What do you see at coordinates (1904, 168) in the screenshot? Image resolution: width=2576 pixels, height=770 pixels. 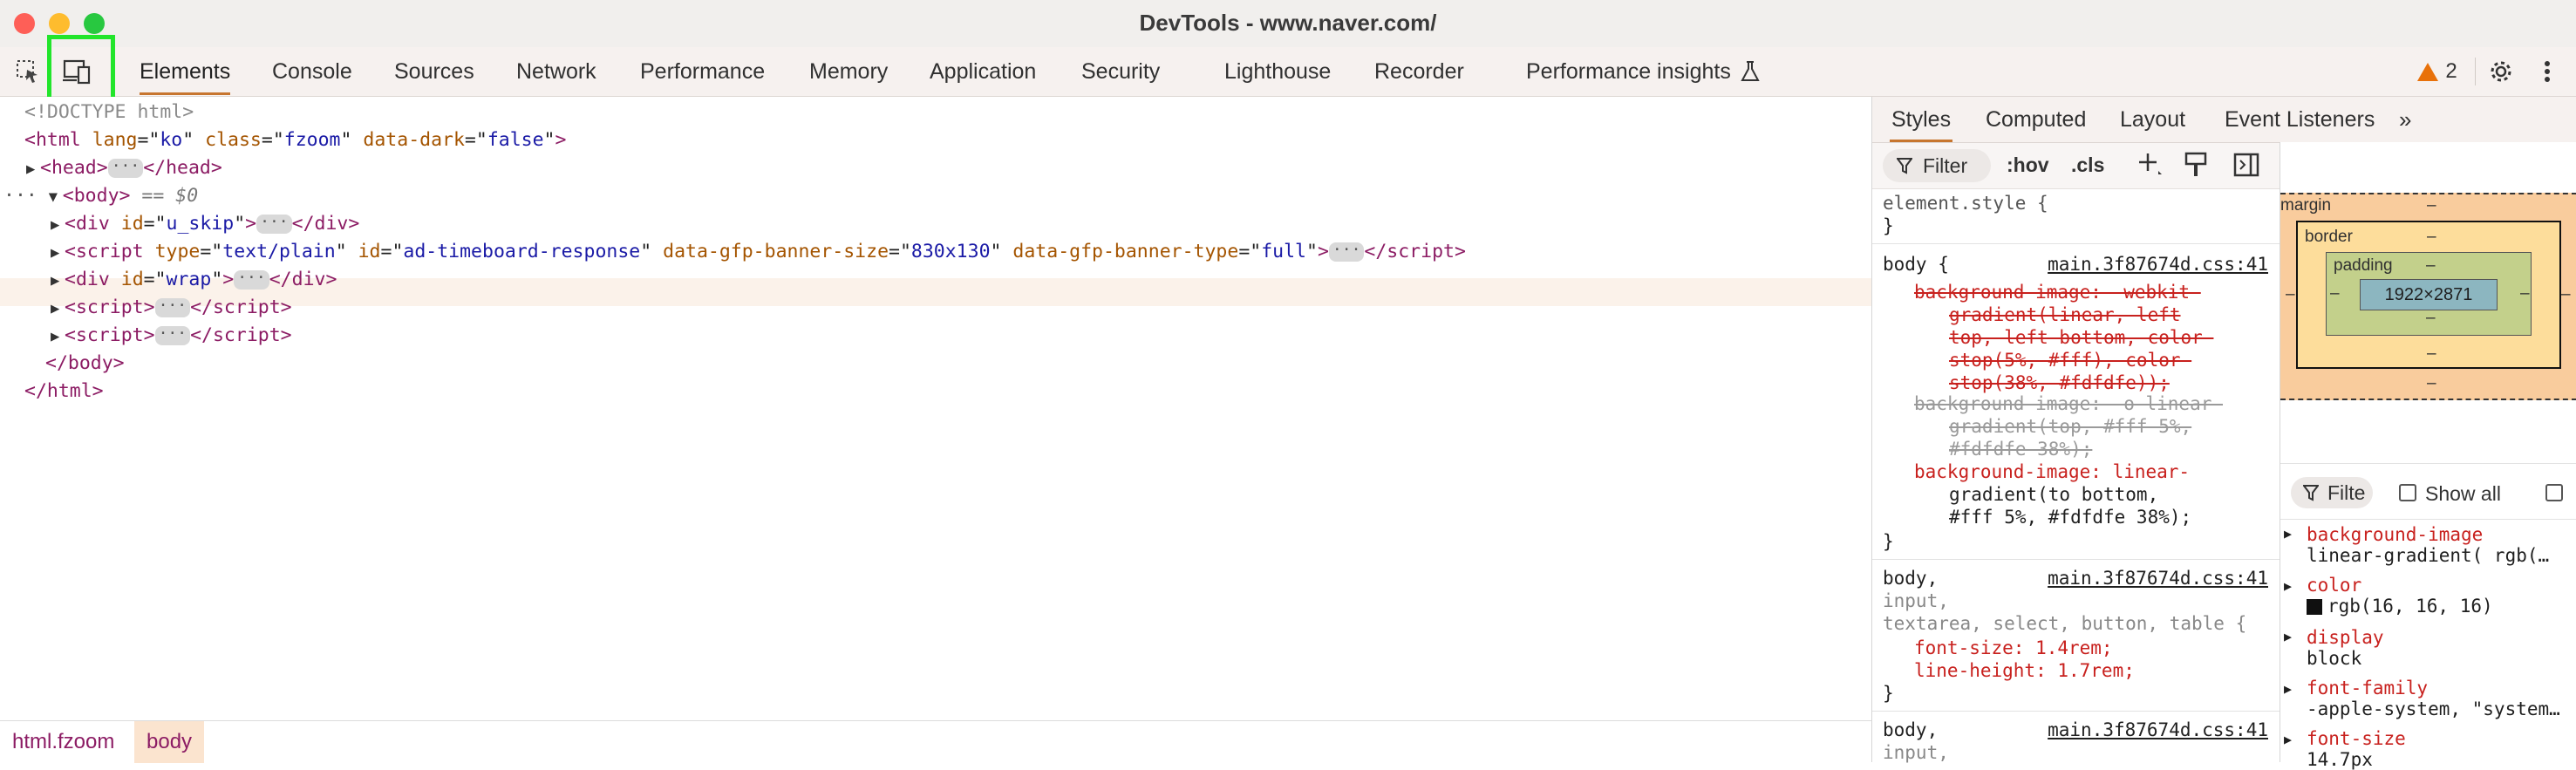 I see `filter-icon` at bounding box center [1904, 168].